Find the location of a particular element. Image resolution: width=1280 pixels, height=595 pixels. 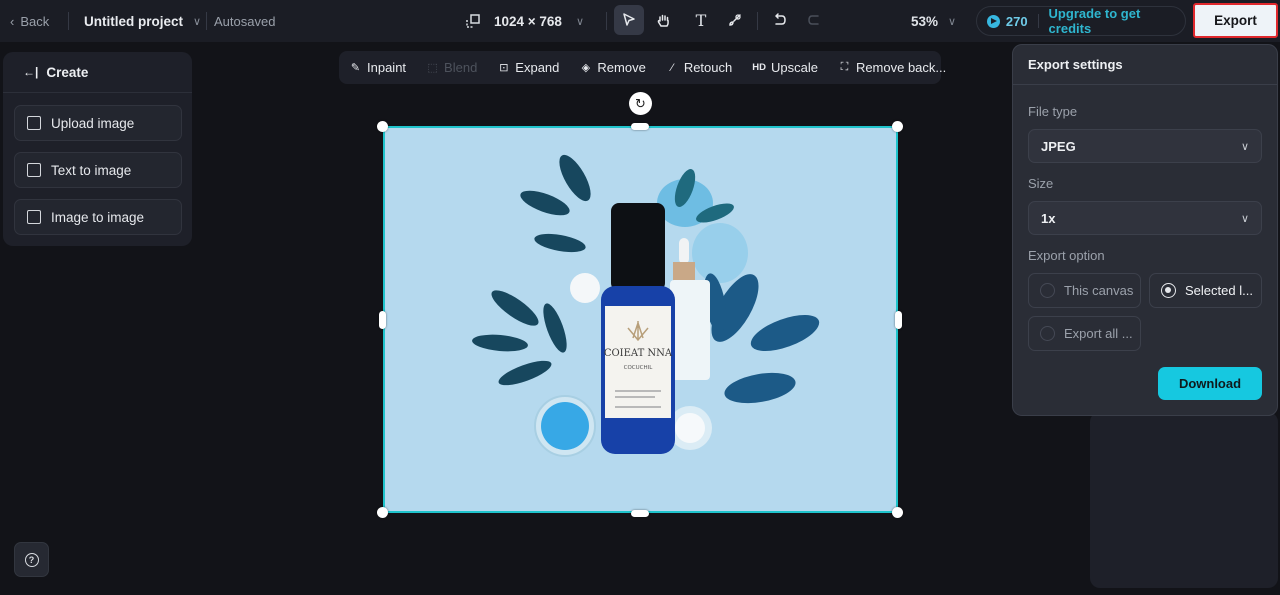

redo-button is located at coordinates (814, 20).